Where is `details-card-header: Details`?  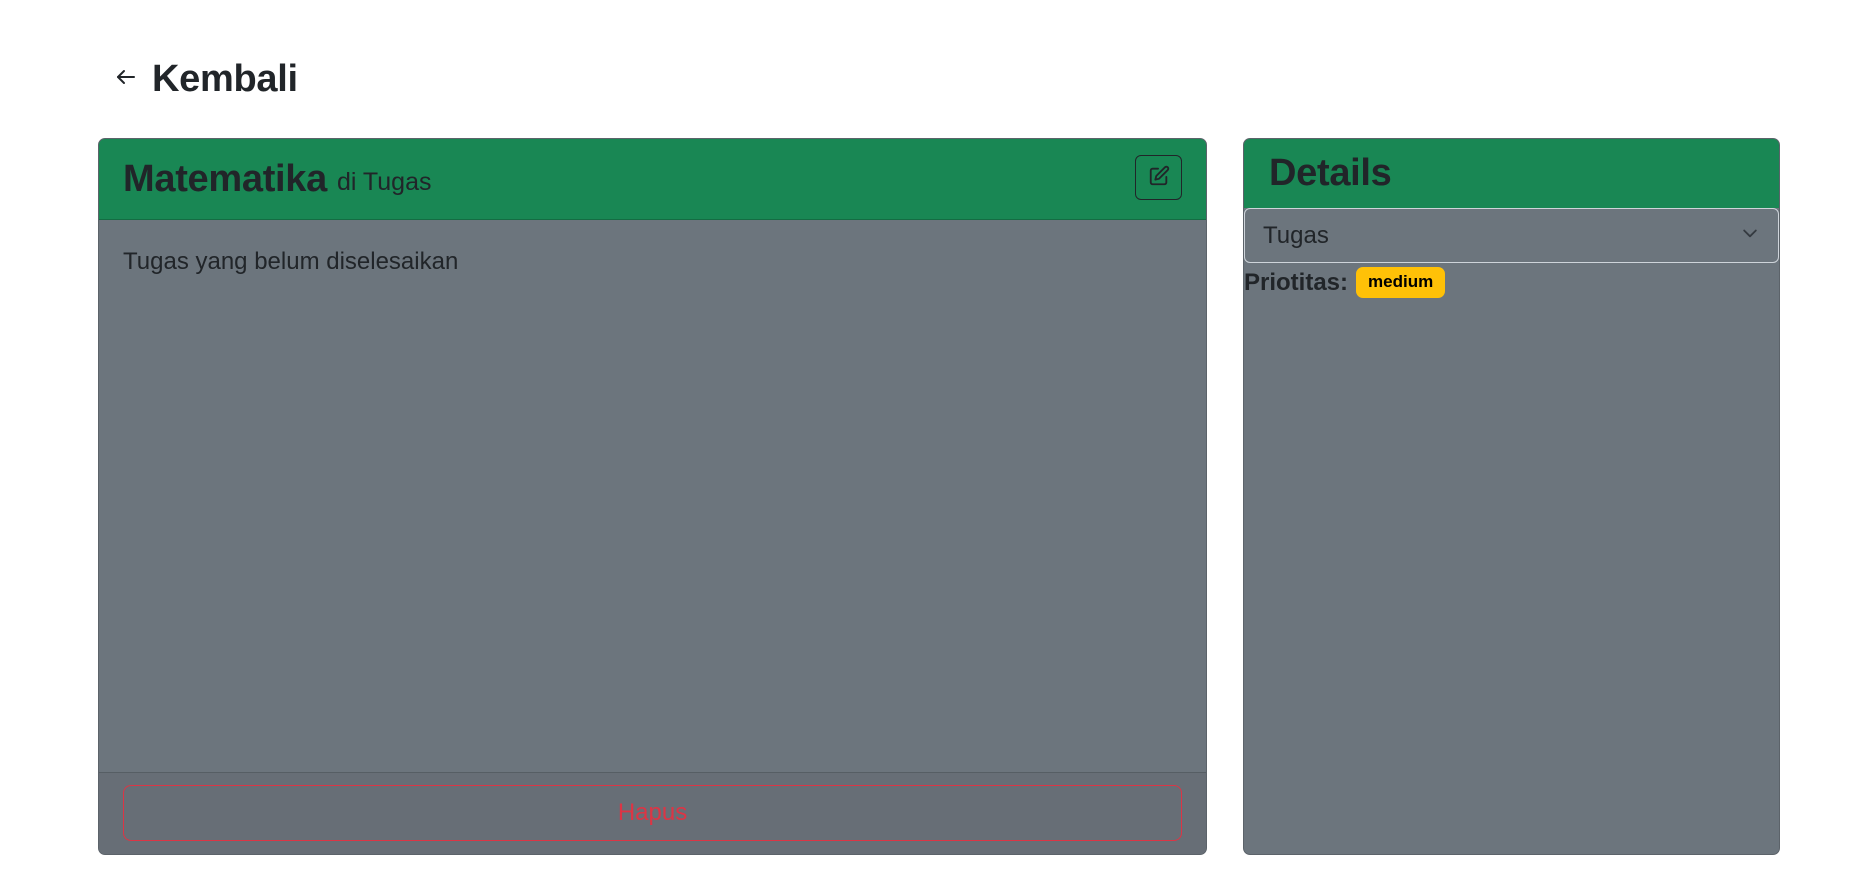
details-card-header: Details is located at coordinates (1511, 173).